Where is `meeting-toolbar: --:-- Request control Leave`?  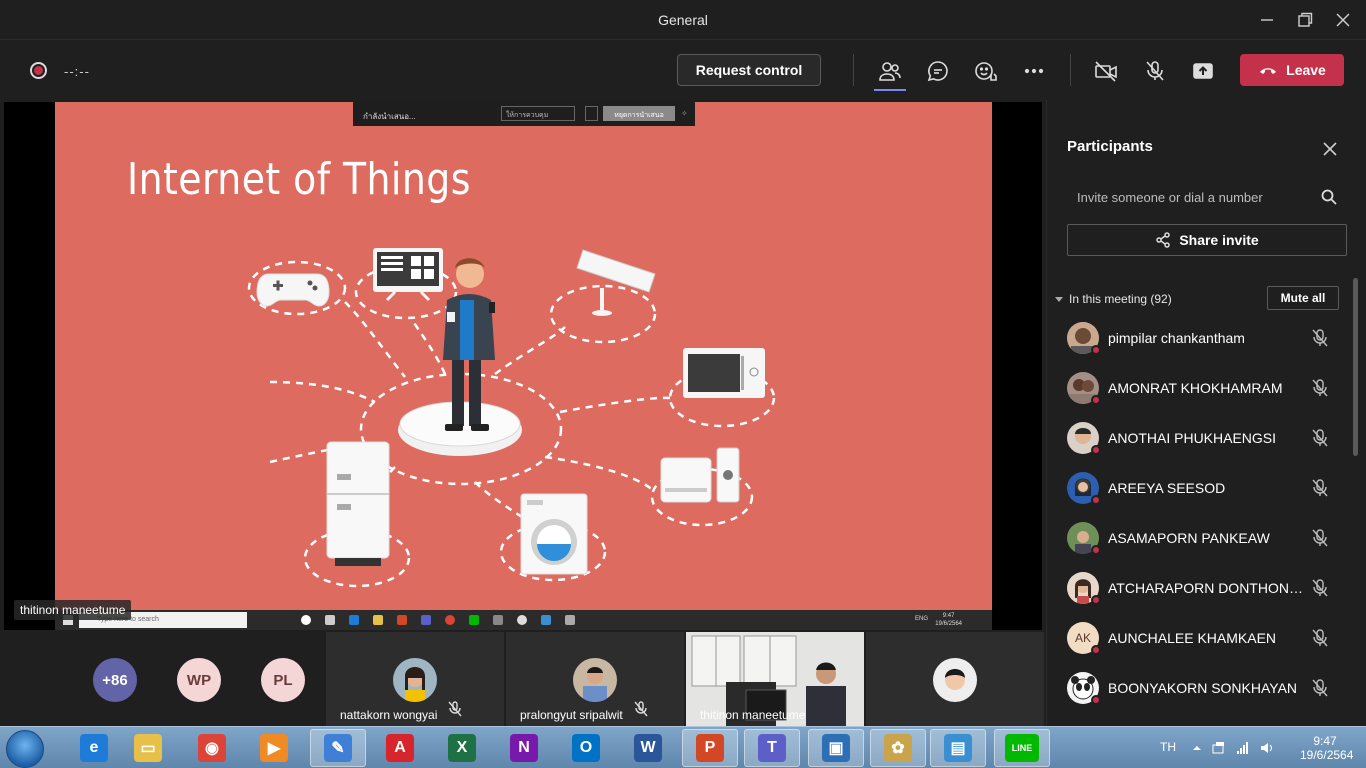 meeting-toolbar: --:-- Request control Leave is located at coordinates (683, 70).